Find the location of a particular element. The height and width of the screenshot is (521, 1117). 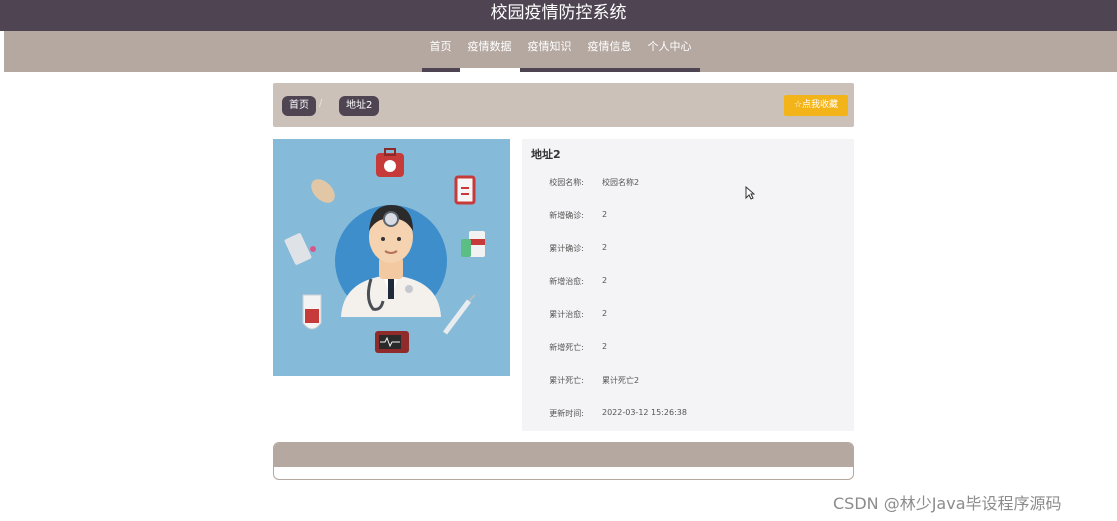

comments-panel is located at coordinates (563, 461).